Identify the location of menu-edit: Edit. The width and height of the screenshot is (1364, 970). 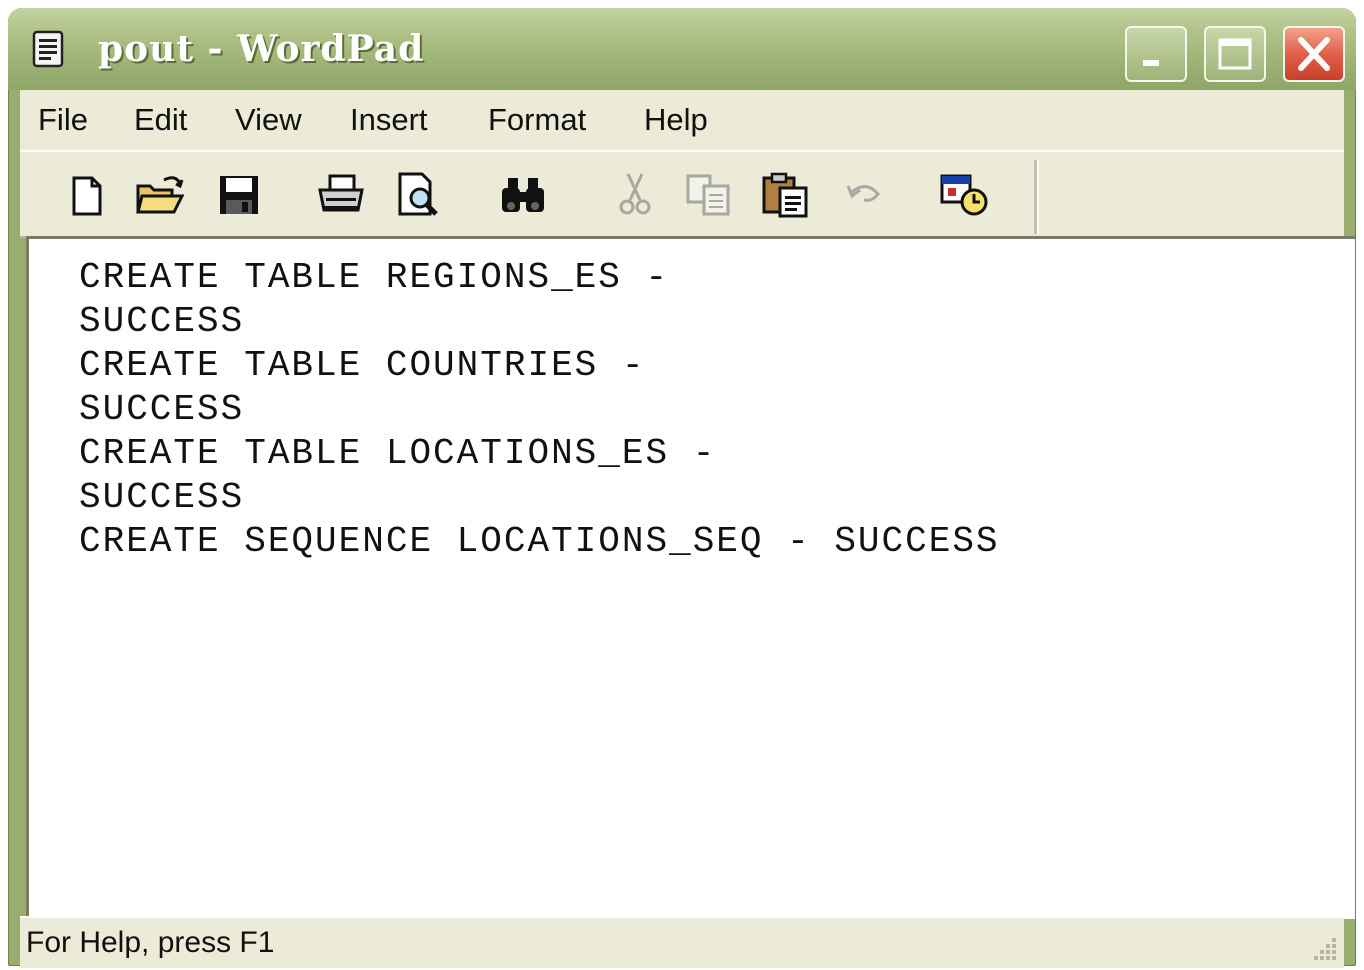
(160, 120).